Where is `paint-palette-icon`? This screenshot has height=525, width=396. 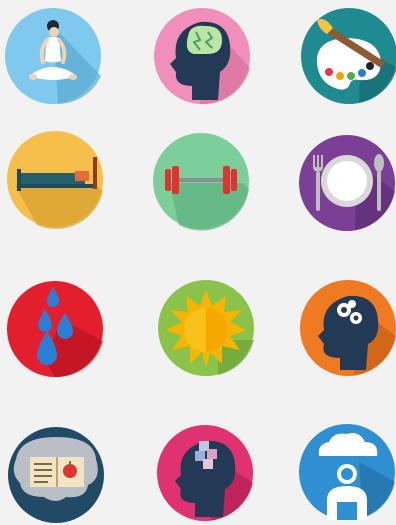
paint-palette-icon is located at coordinates (347, 56).